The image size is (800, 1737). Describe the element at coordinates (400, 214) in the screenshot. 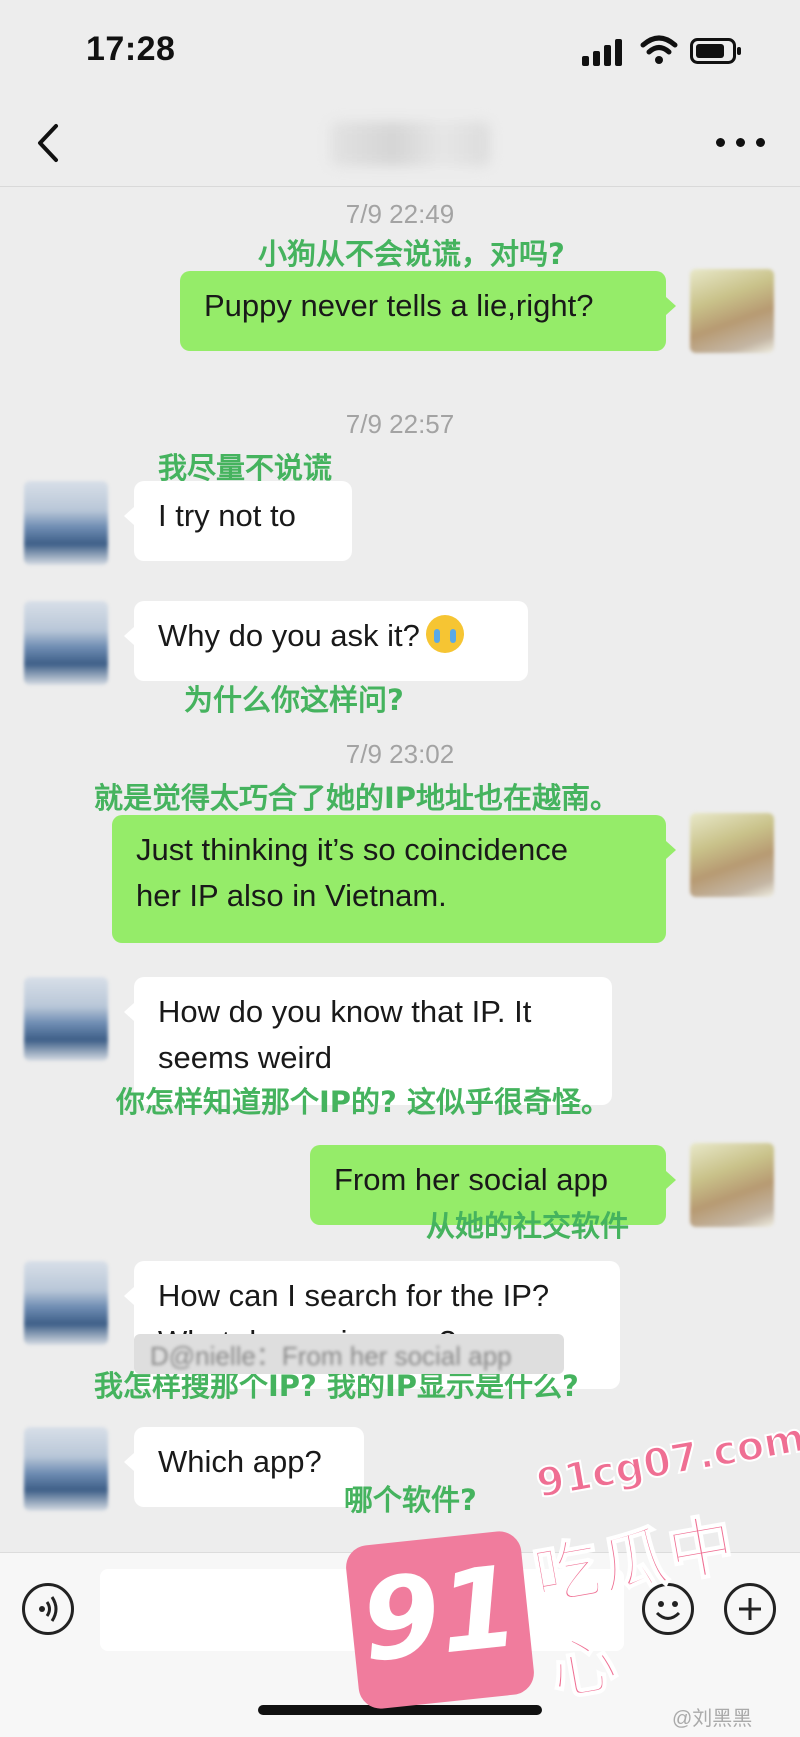

I see `message-timestamp: 7/9 22:49` at that location.